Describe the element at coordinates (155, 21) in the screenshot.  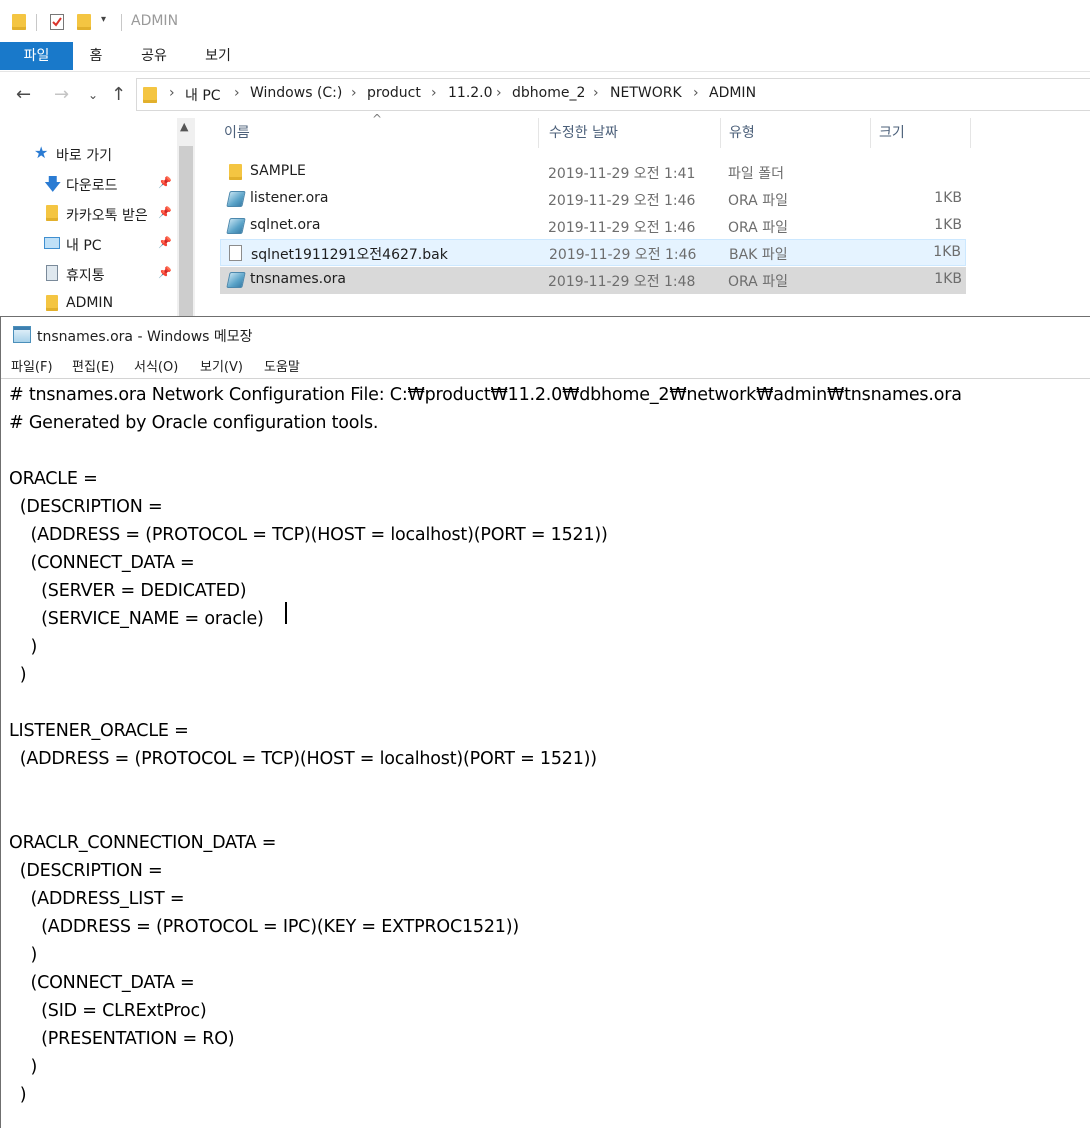
I see `window-title: ADMIN` at that location.